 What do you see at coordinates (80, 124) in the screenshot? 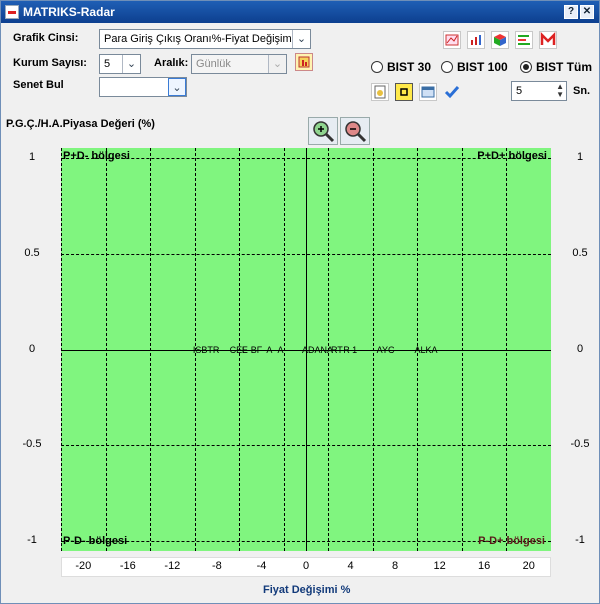
I see `y-axis-title: P.G.Ç./H.A.Piyasa Değeri (%)` at bounding box center [80, 124].